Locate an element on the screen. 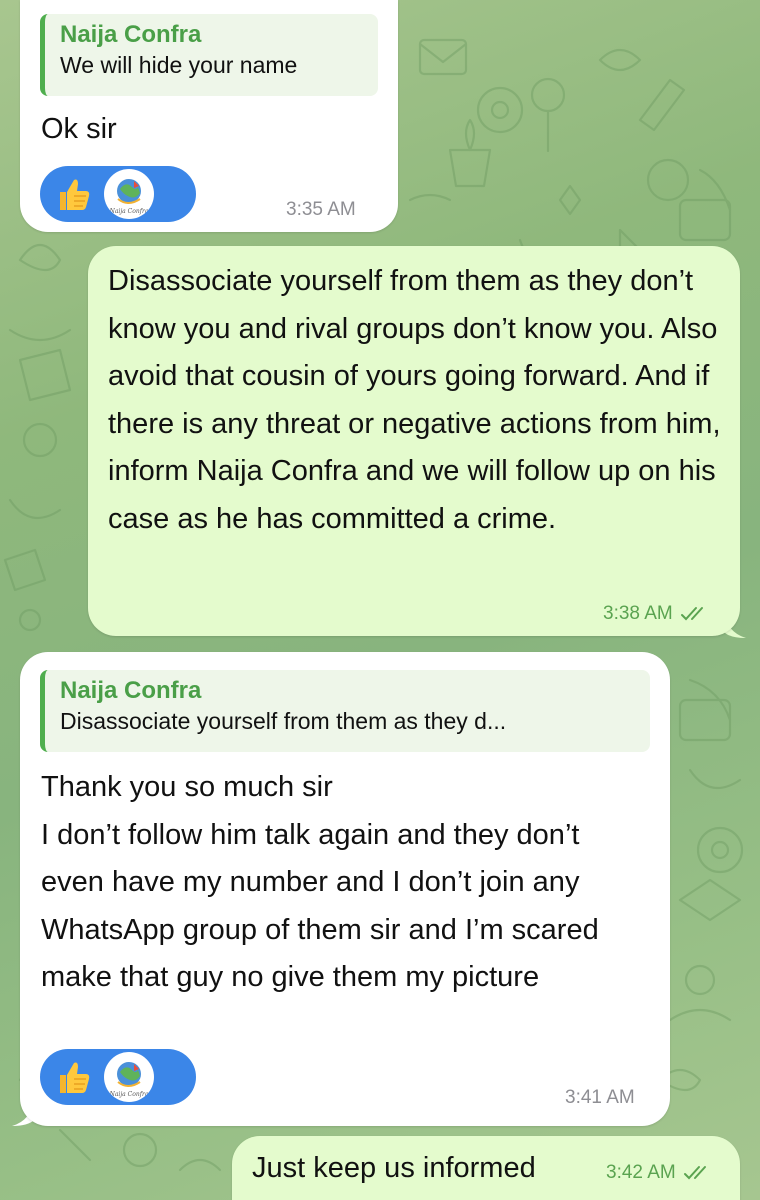  reply-quote: Naija Confra We will hide your name is located at coordinates (209, 55).